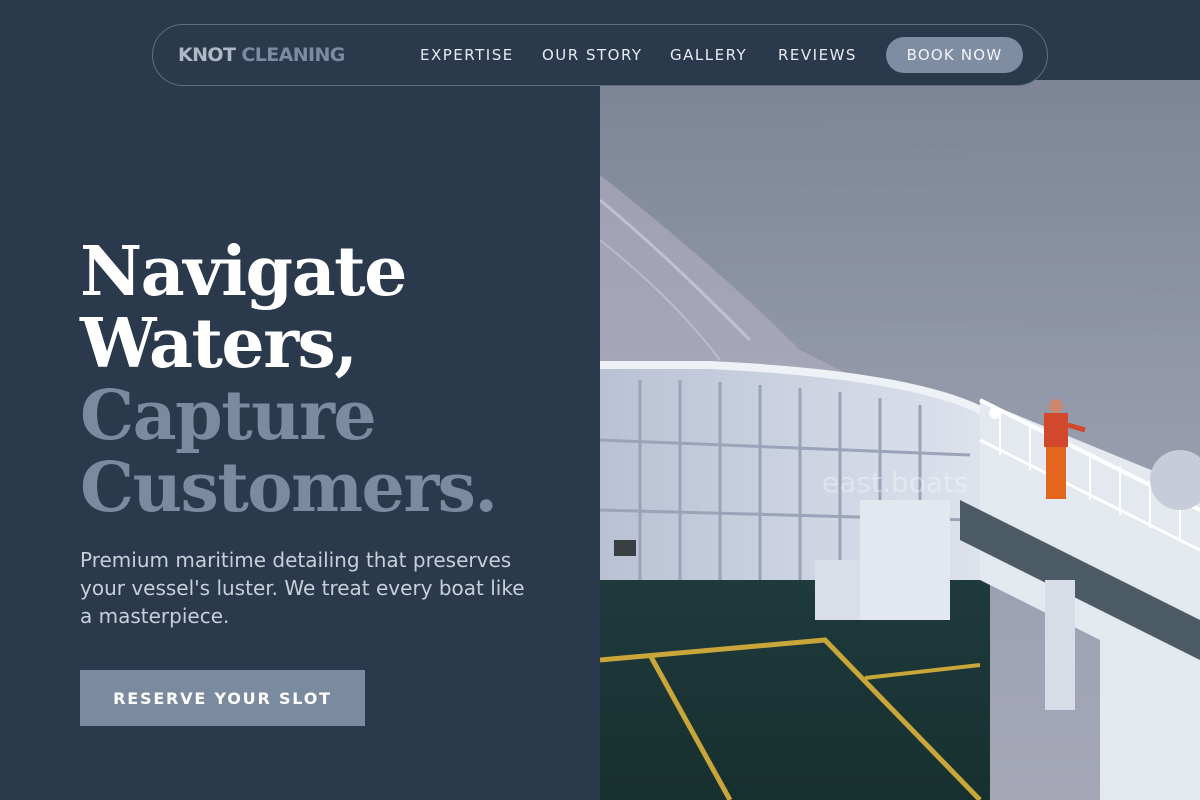 The height and width of the screenshot is (800, 1200). I want to click on headline-line-4: Customers., so click(289, 488).